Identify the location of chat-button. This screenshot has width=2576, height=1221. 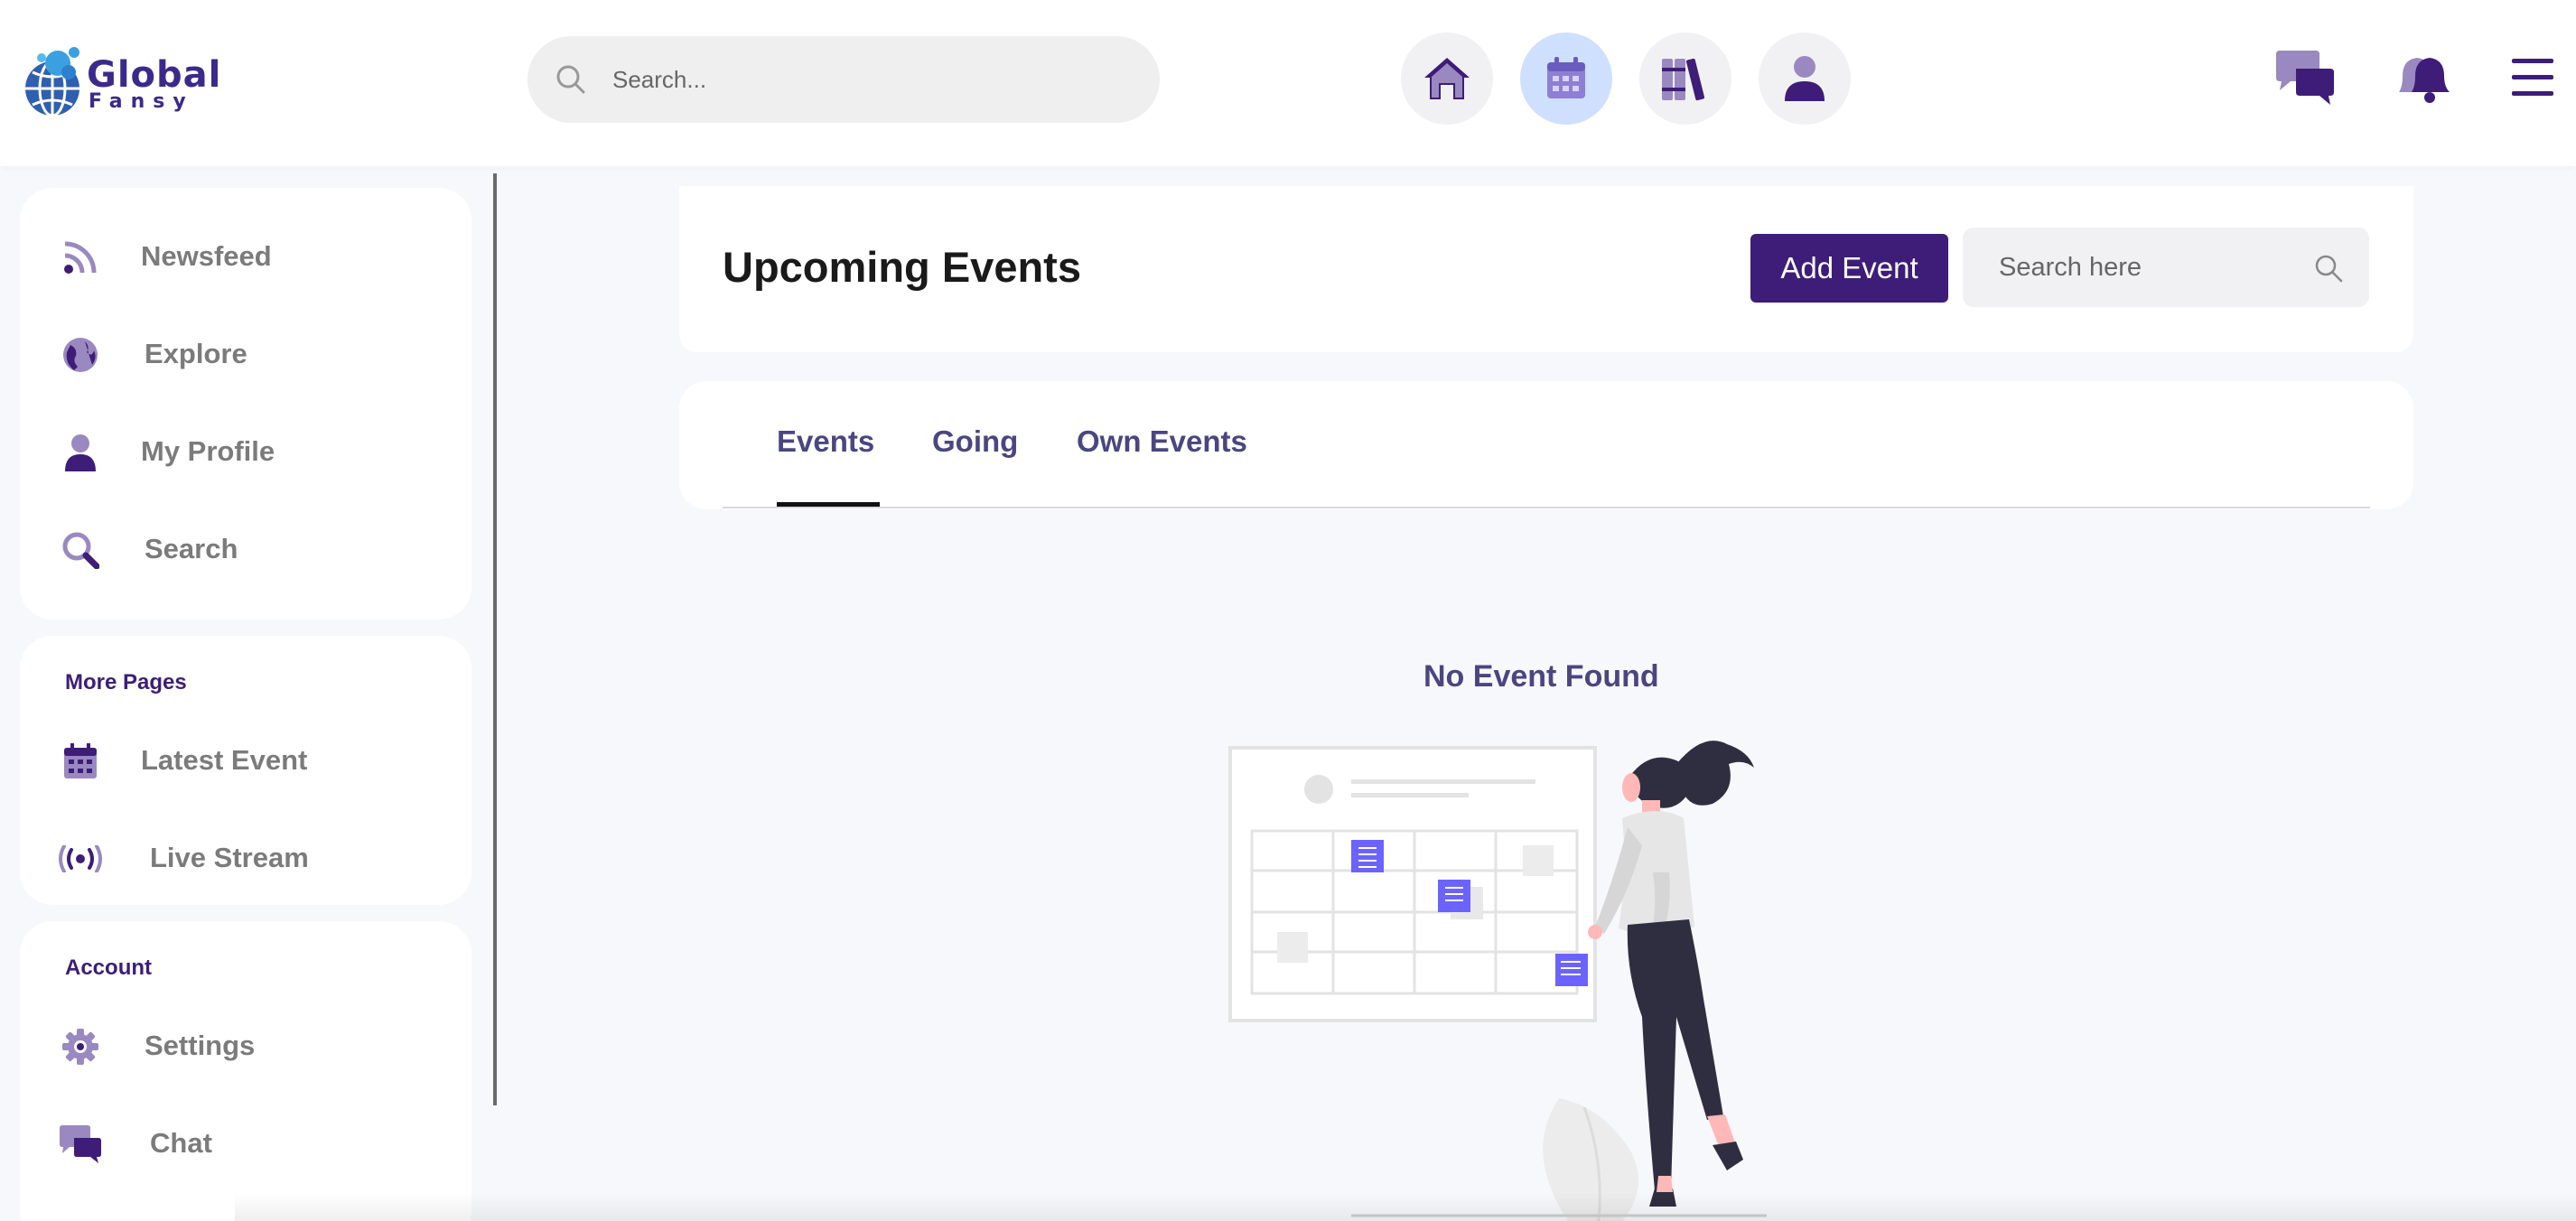
(2305, 77).